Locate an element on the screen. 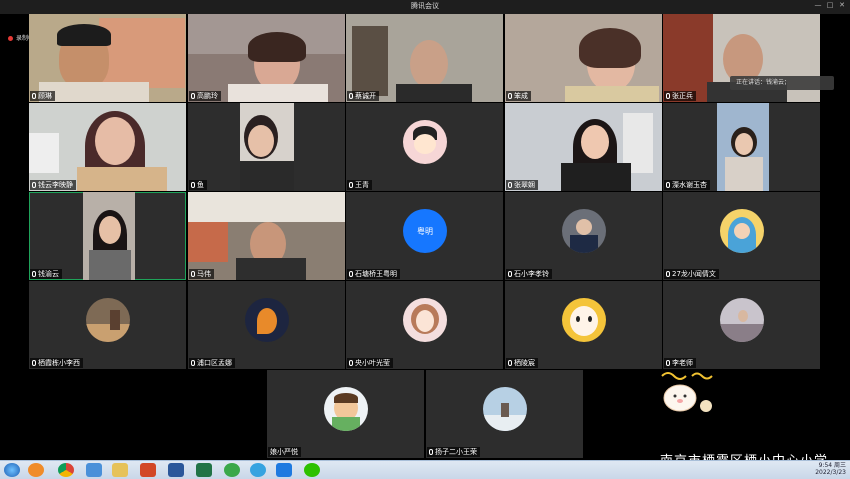 Image resolution: width=850 pixels, height=479 pixels. participant-initial-avatar: 粤明 is located at coordinates (425, 231).